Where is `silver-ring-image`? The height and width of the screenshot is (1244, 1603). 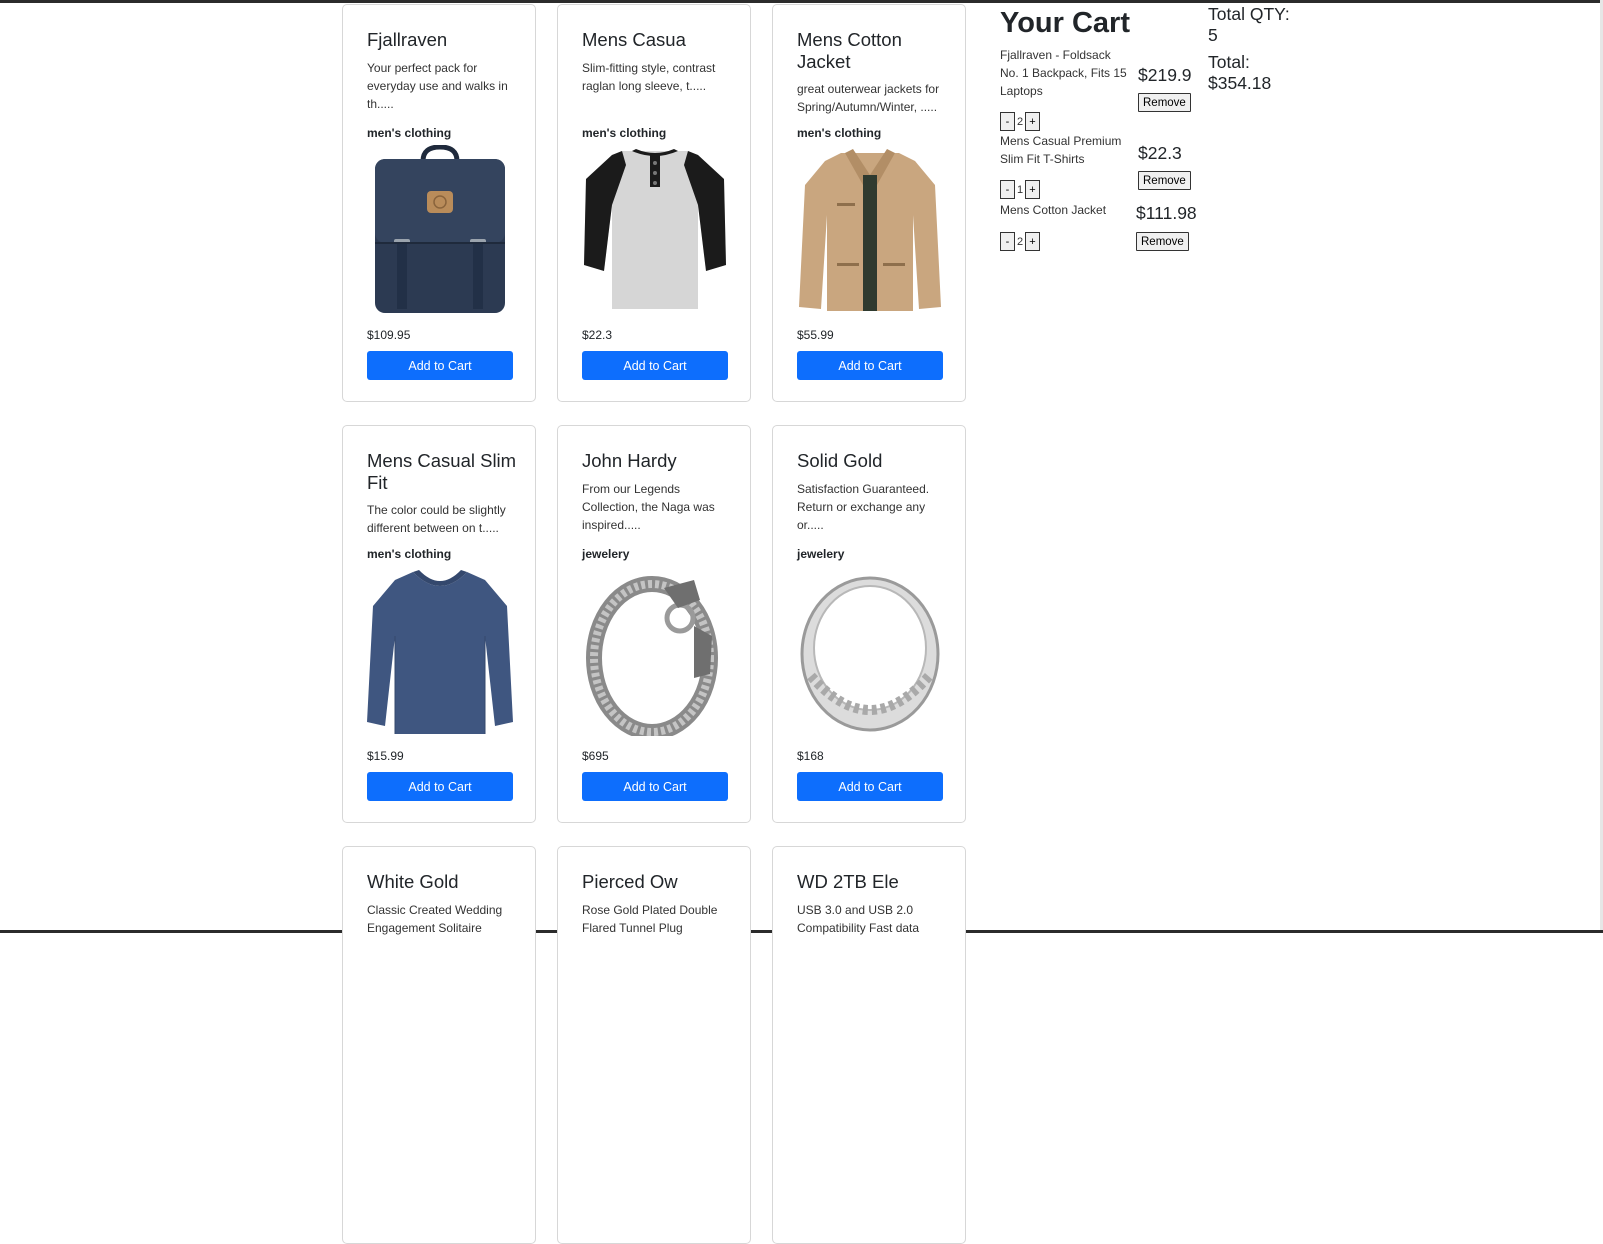
silver-ring-image is located at coordinates (870, 654).